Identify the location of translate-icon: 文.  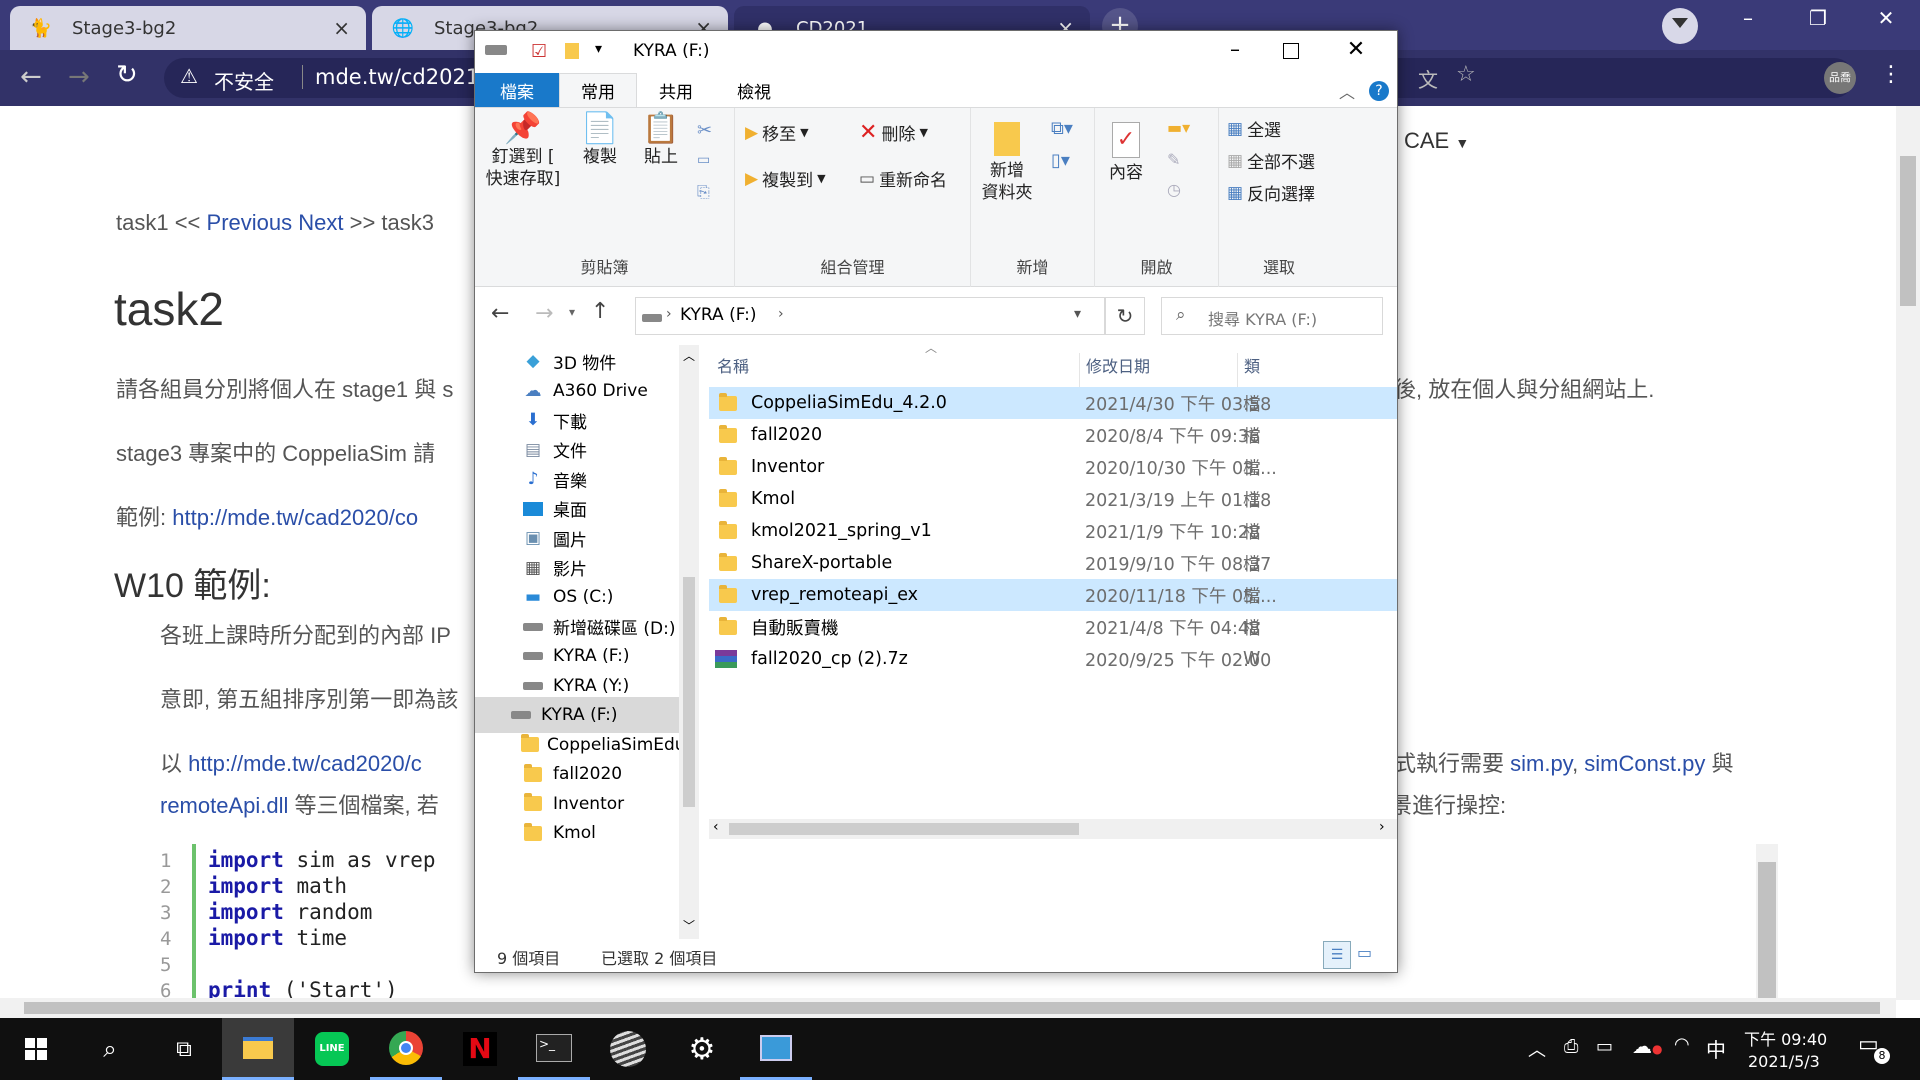
(1428, 78).